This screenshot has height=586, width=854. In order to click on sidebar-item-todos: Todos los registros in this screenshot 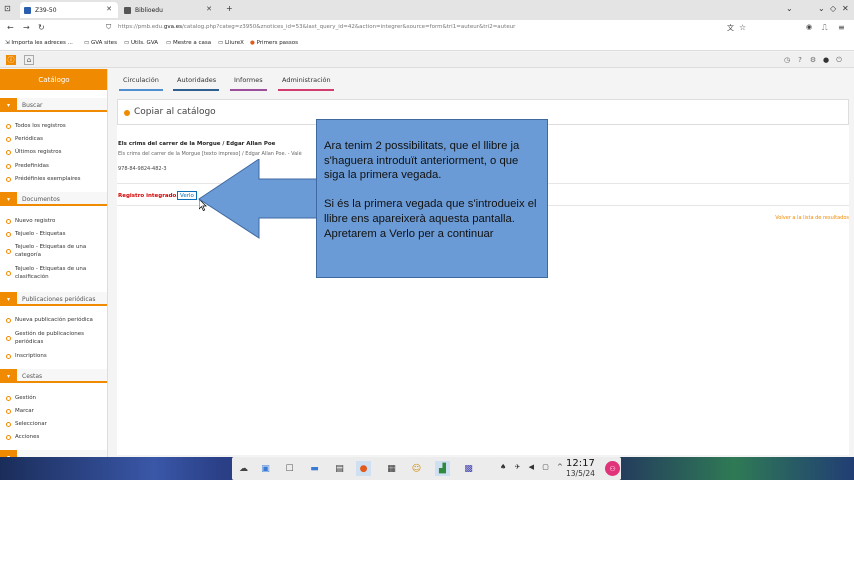, I will do `click(56, 126)`.